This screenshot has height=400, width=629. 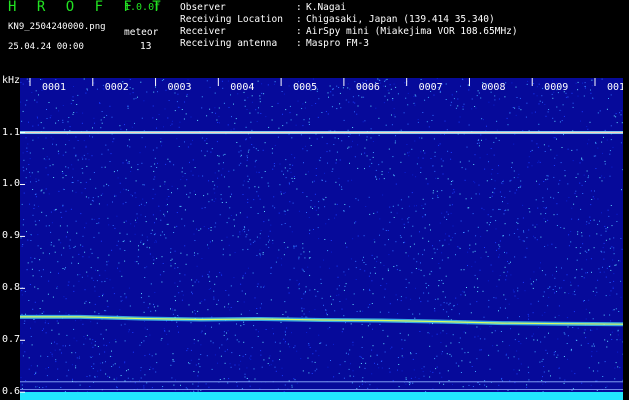 What do you see at coordinates (615, 87) in the screenshot?
I see `x-tick-label: 0010` at bounding box center [615, 87].